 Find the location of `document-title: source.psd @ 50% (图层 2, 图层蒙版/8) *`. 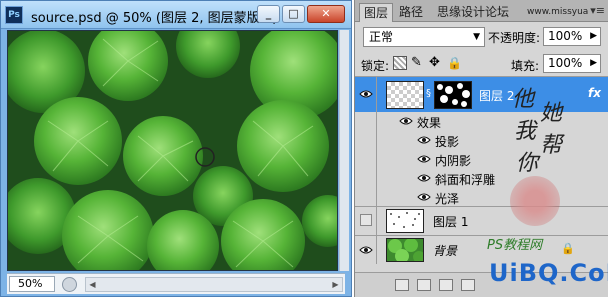

document-title: source.psd @ 50% (图层 2, 图层蒙版/8) * is located at coordinates (159, 18).